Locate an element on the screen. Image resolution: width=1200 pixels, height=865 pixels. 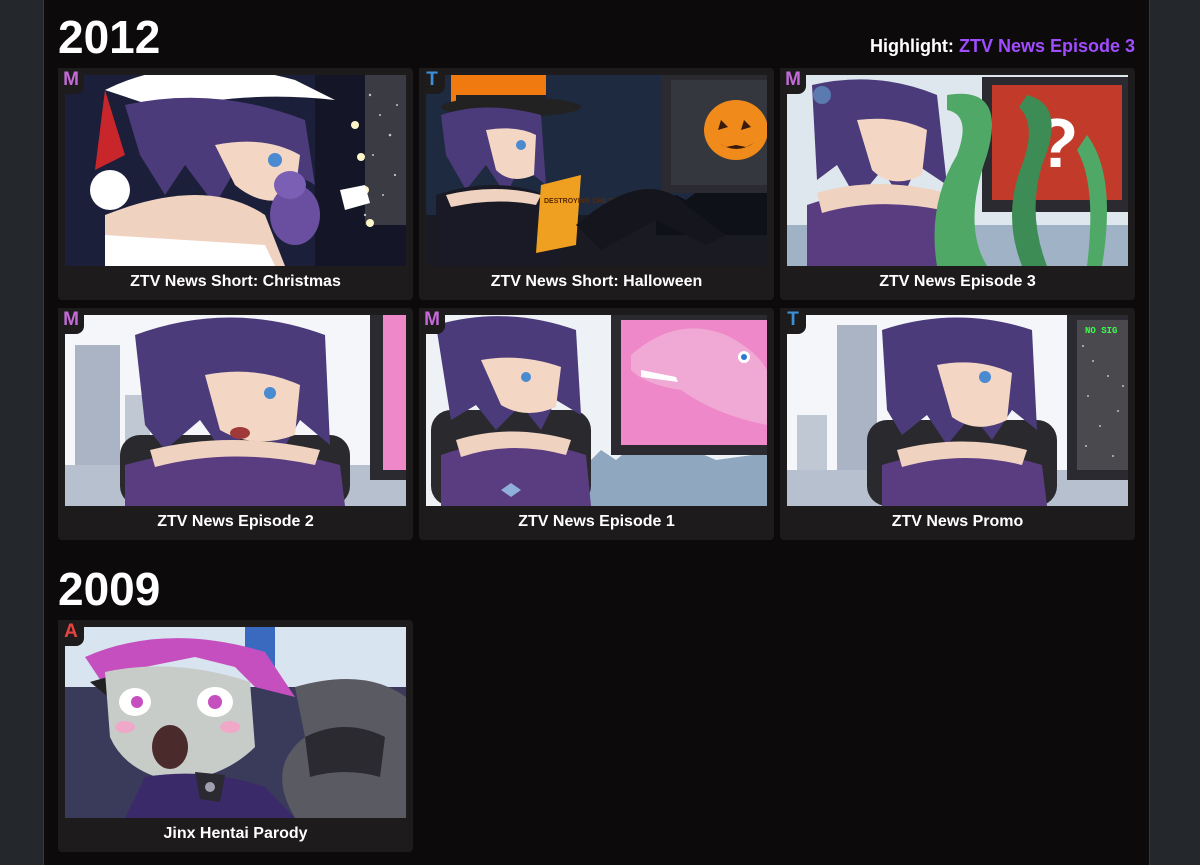
video-card-episode-2: M ZTV News Episode 2 is located at coordinates (235, 424).